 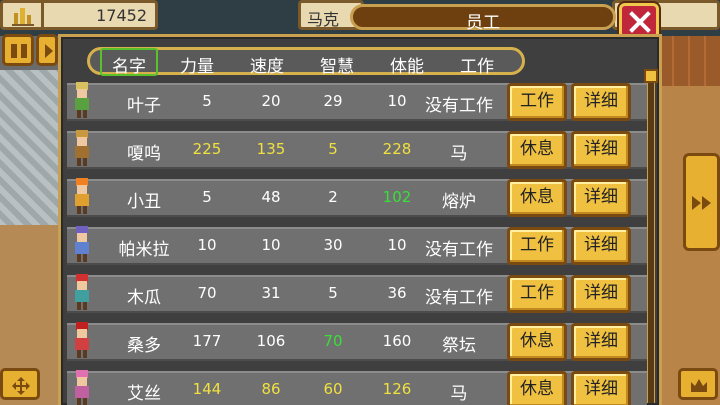 I want to click on staff-name: 小丑, so click(x=144, y=202).